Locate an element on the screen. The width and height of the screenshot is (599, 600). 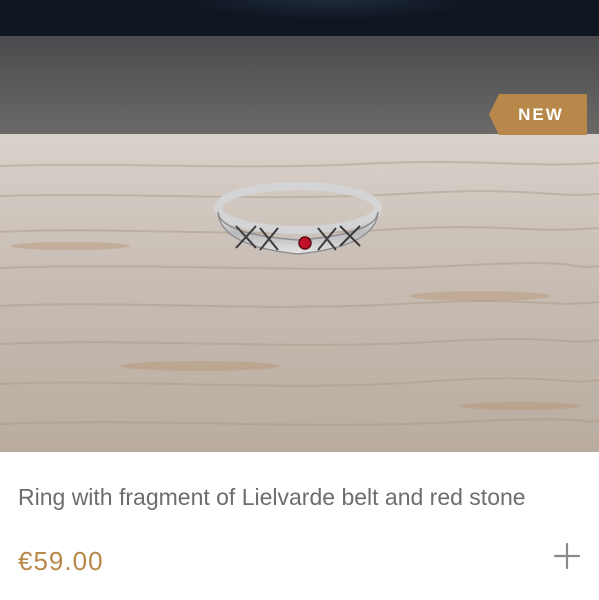
plus-icon is located at coordinates (567, 556).